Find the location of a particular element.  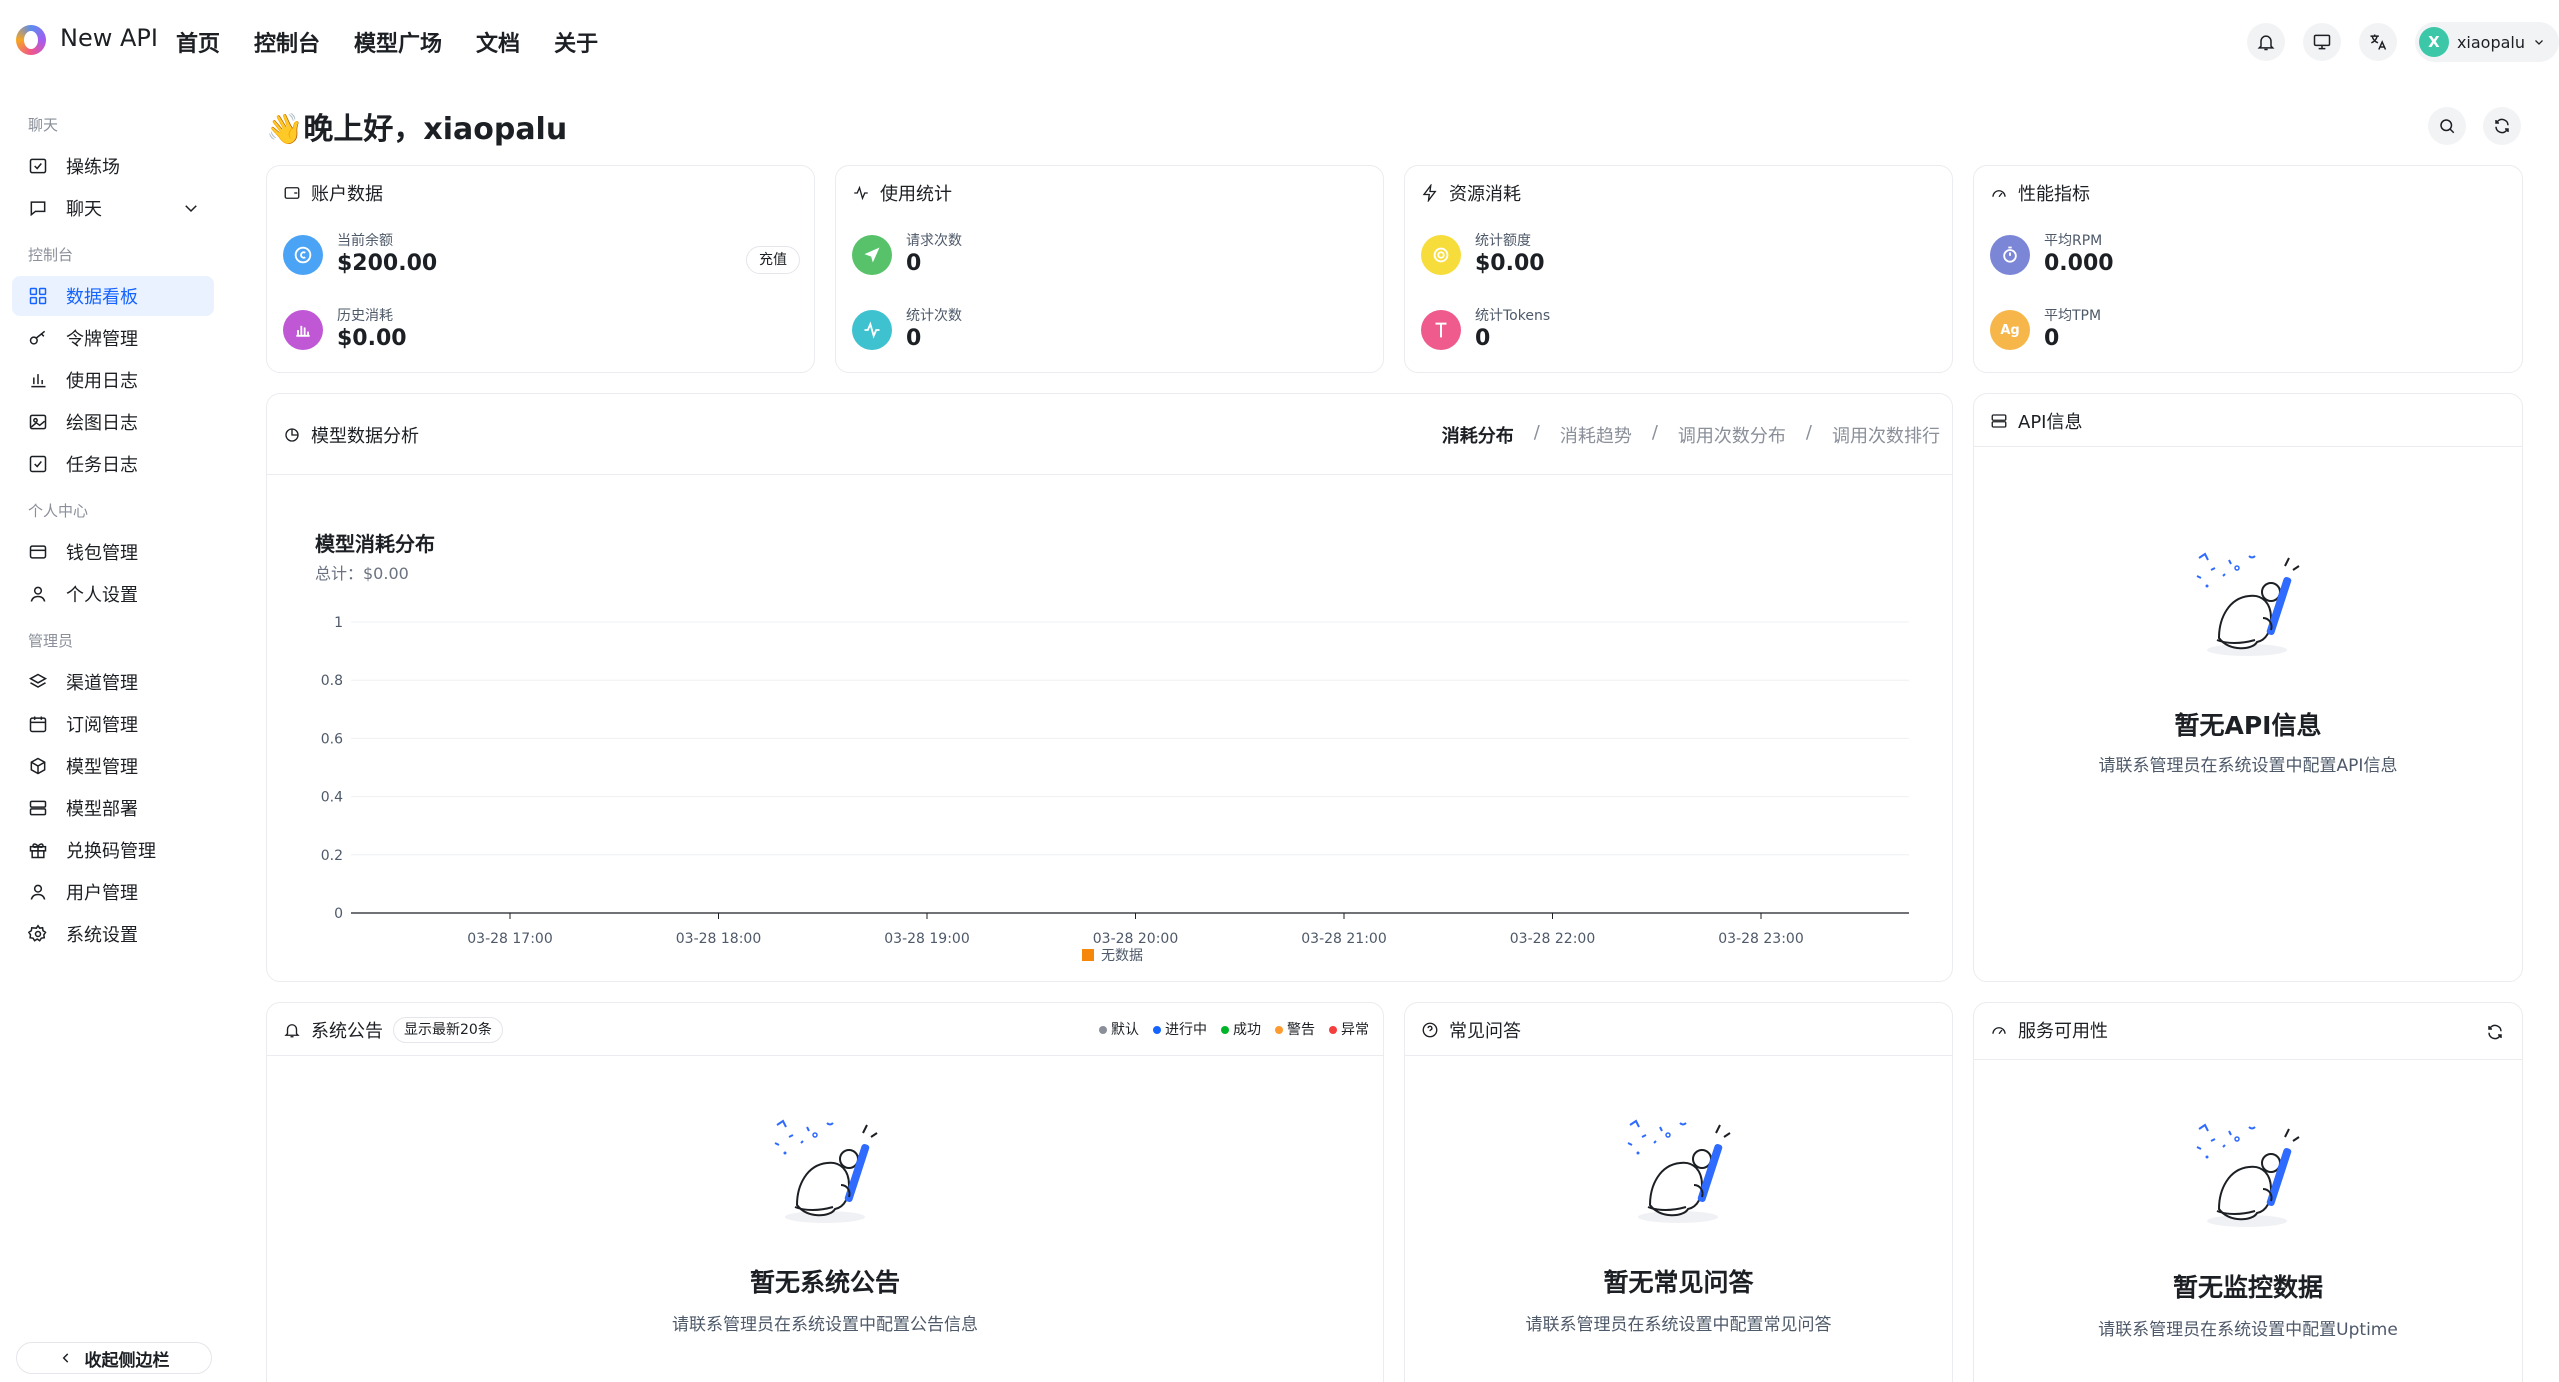

history-stat: 历史消耗 $0.00 is located at coordinates (345, 330).